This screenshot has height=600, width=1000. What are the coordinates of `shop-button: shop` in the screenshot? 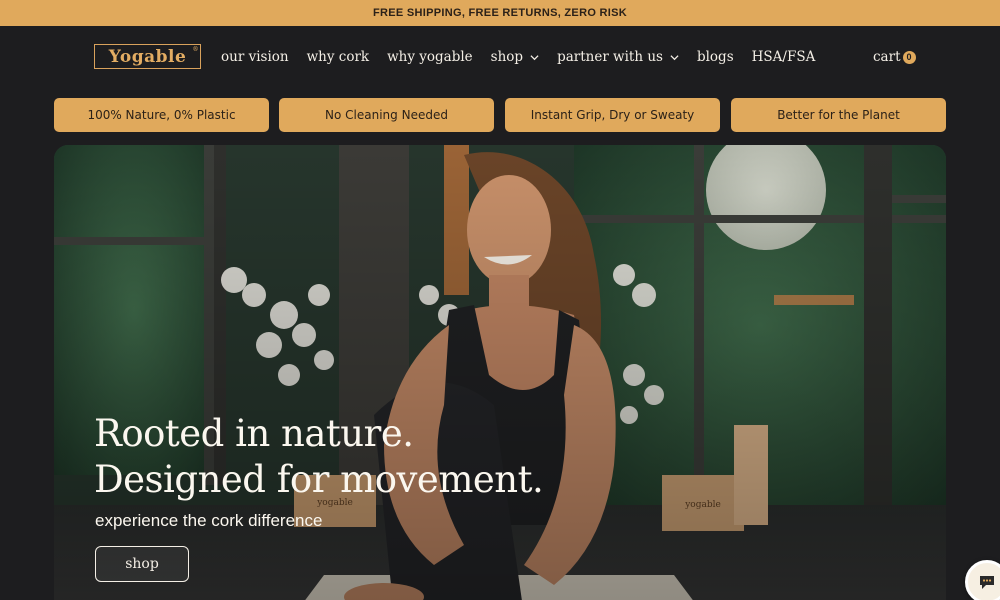 It's located at (142, 564).